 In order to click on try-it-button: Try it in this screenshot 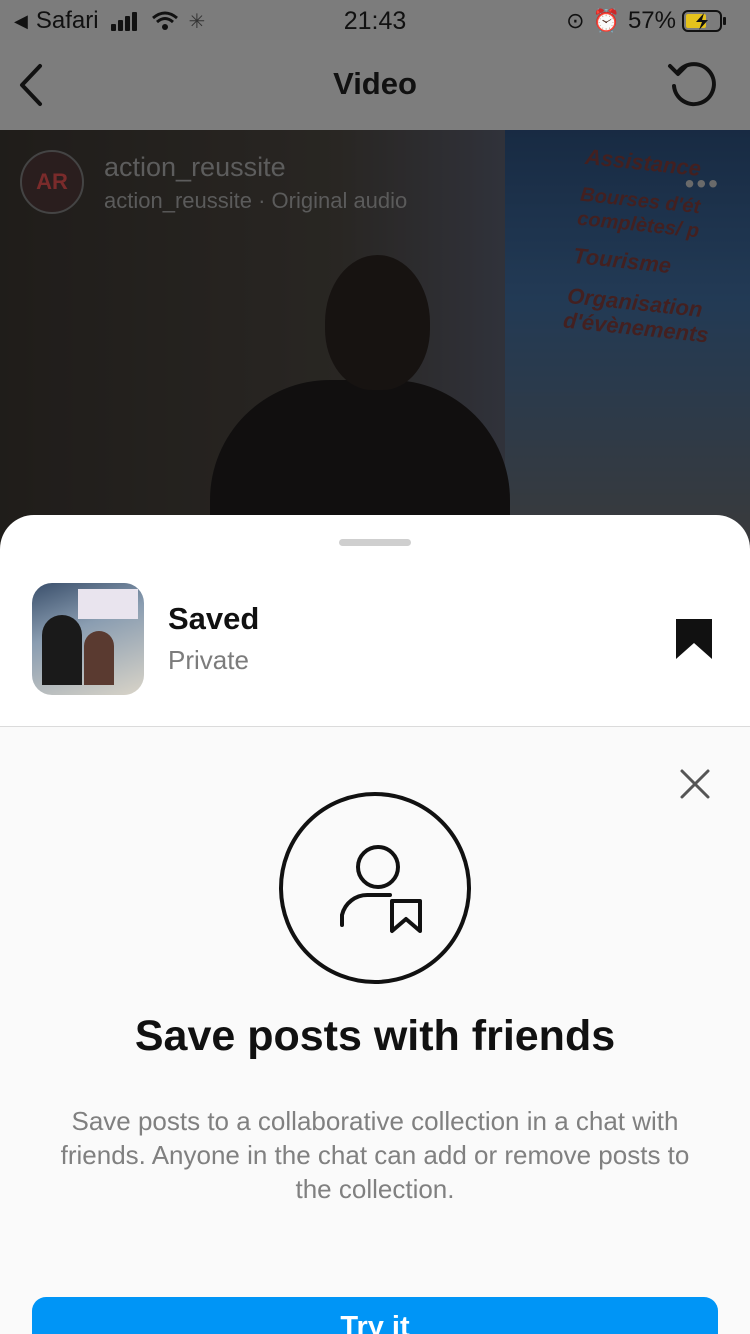, I will do `click(375, 1315)`.